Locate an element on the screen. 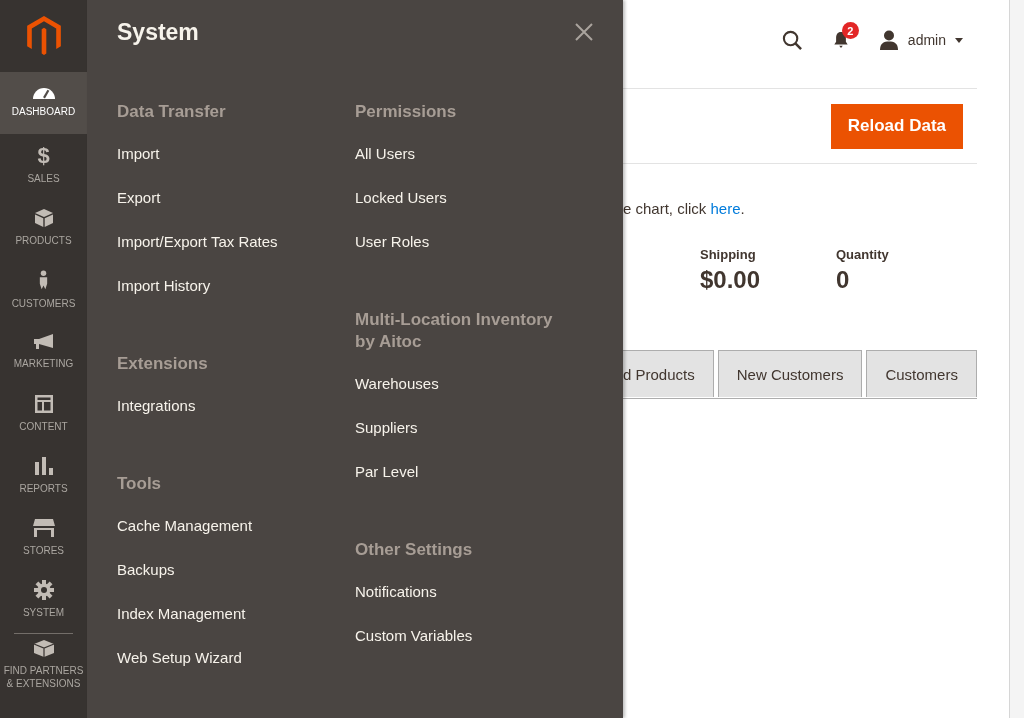 This screenshot has height=718, width=1024. menu-item: Import History is located at coordinates (236, 286).